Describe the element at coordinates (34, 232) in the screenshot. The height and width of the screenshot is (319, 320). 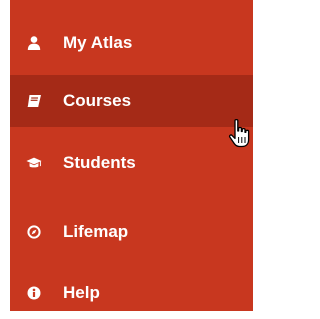
I see `compass-icon` at that location.